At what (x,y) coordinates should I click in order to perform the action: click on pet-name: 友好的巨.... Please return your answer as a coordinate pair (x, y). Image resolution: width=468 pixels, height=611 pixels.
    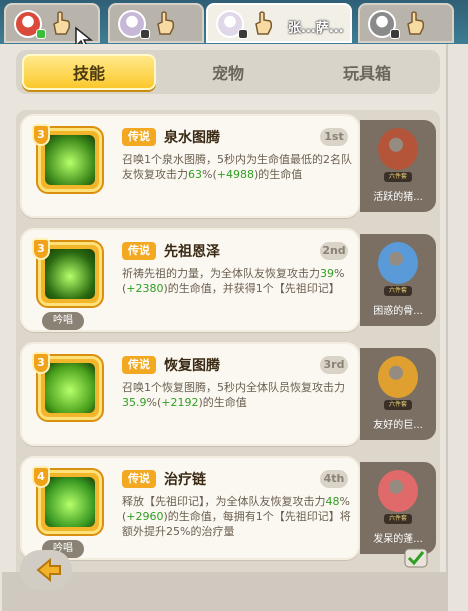
    Looking at the image, I should click on (398, 425).